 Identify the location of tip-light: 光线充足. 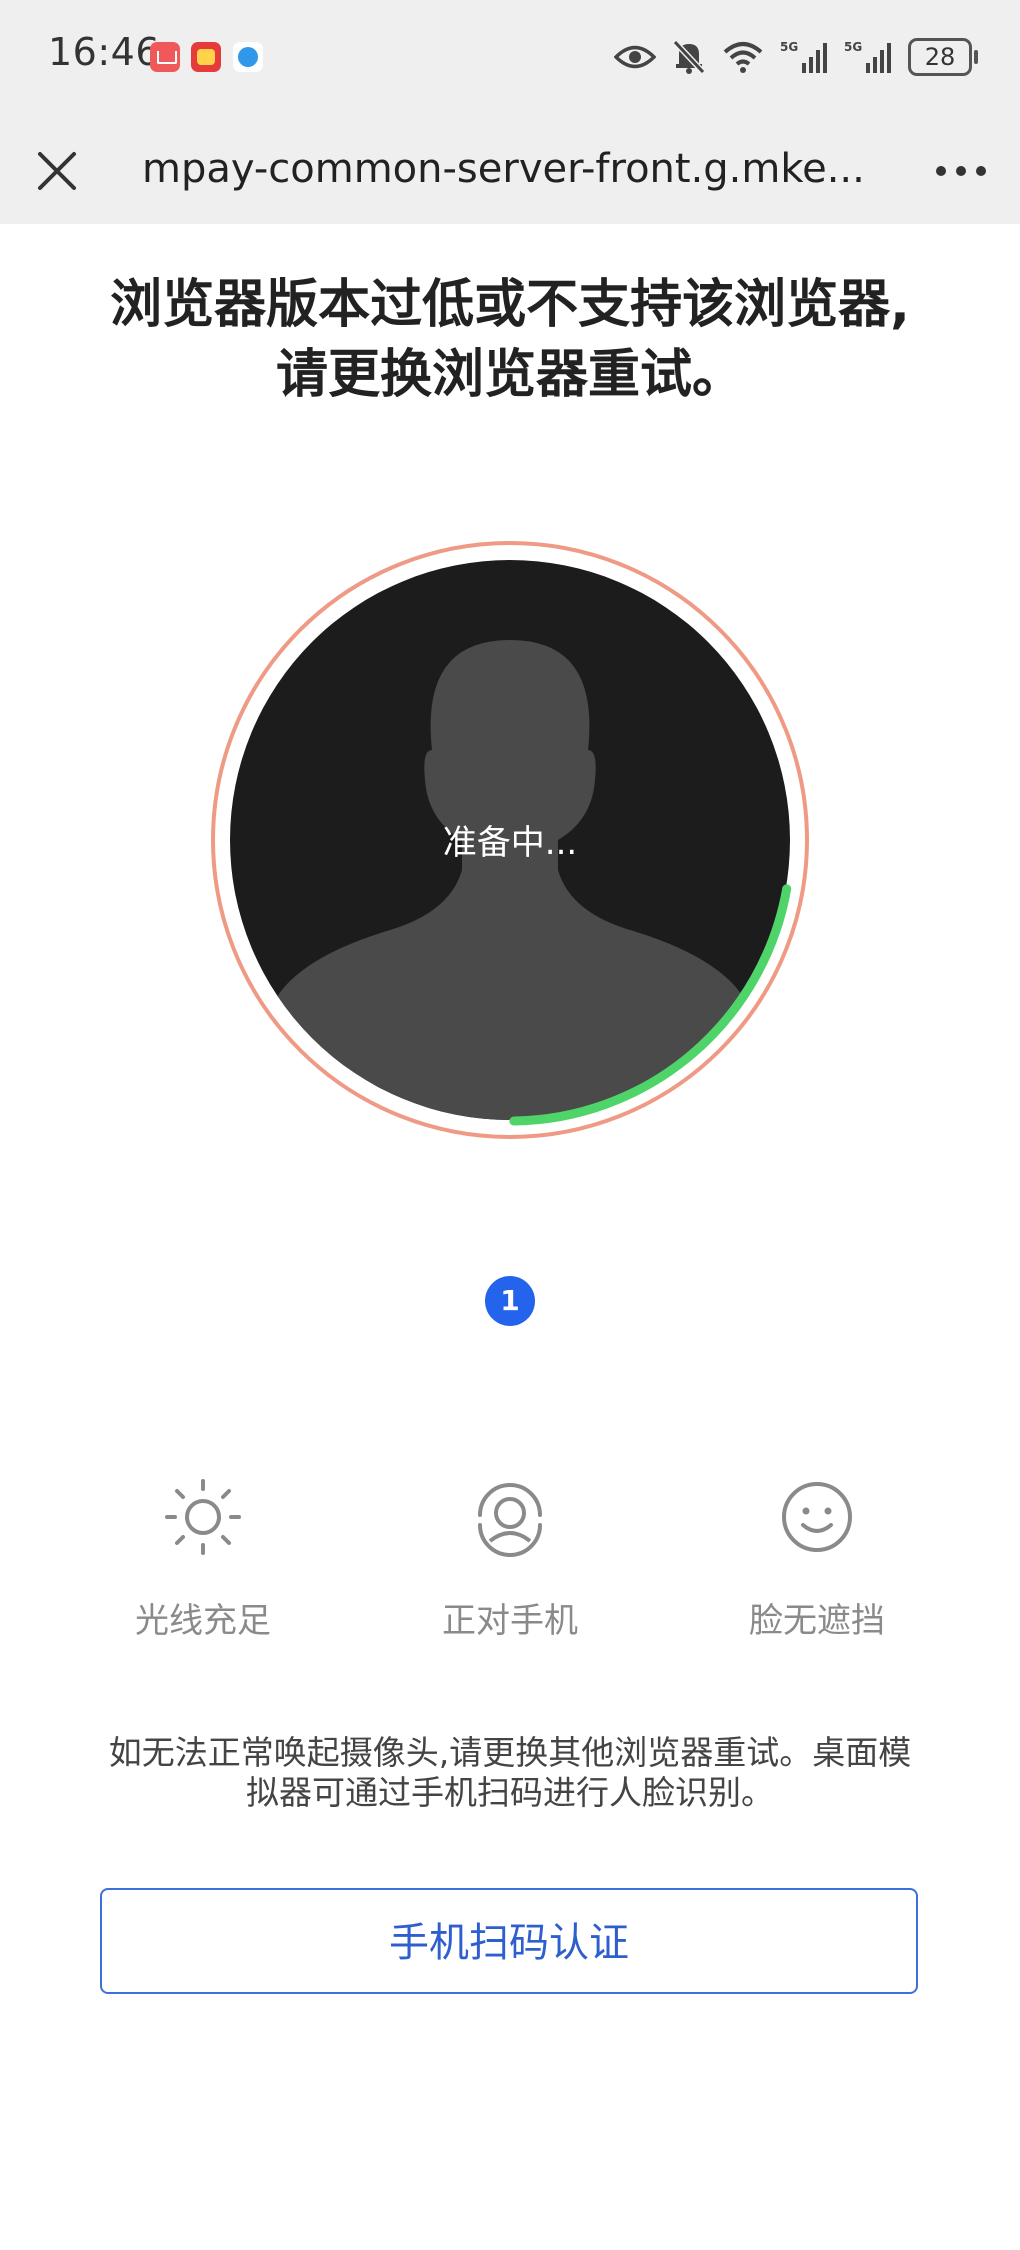
(203, 1558).